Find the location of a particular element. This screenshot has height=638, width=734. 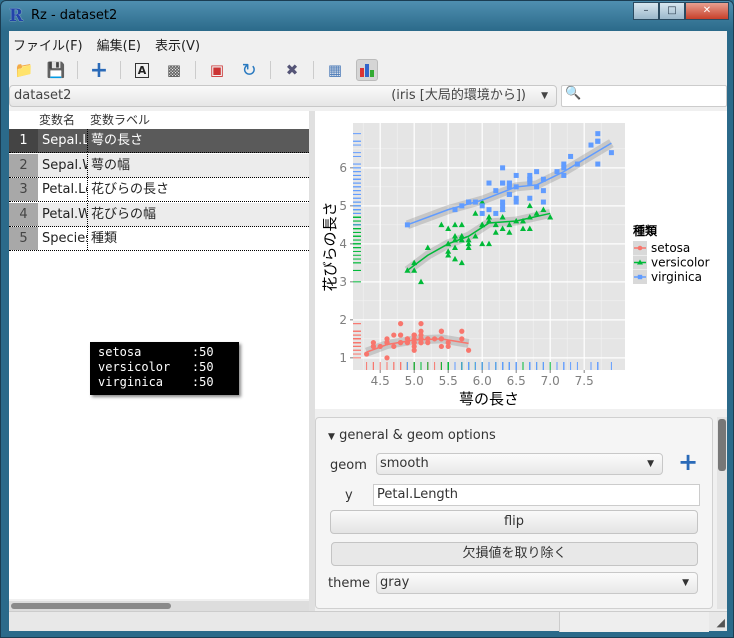

section-title: general & geom options is located at coordinates (417, 435).